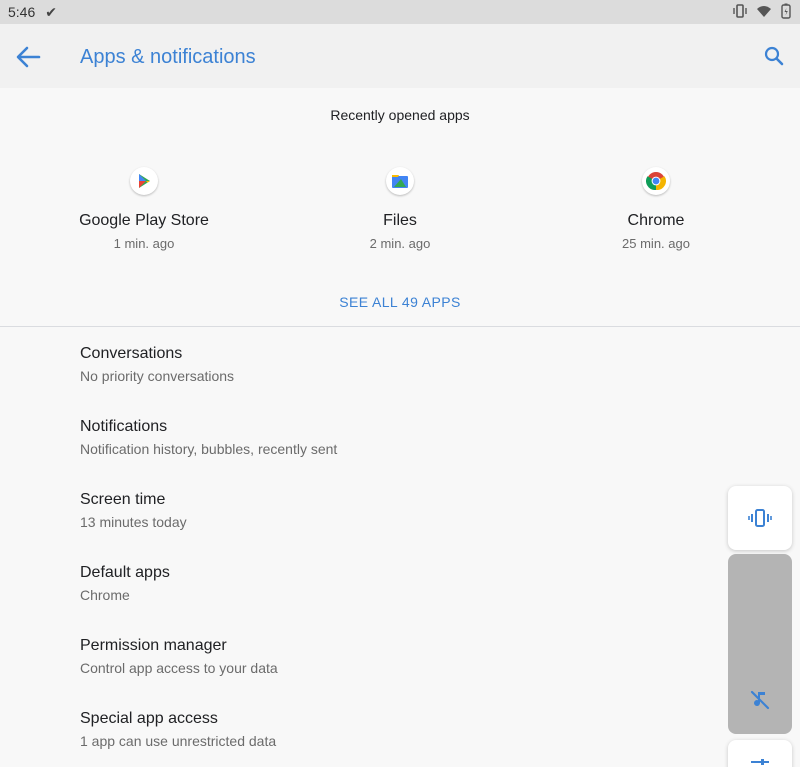 This screenshot has width=800, height=767. Describe the element at coordinates (125, 572) in the screenshot. I see `setting-title: Default apps` at that location.